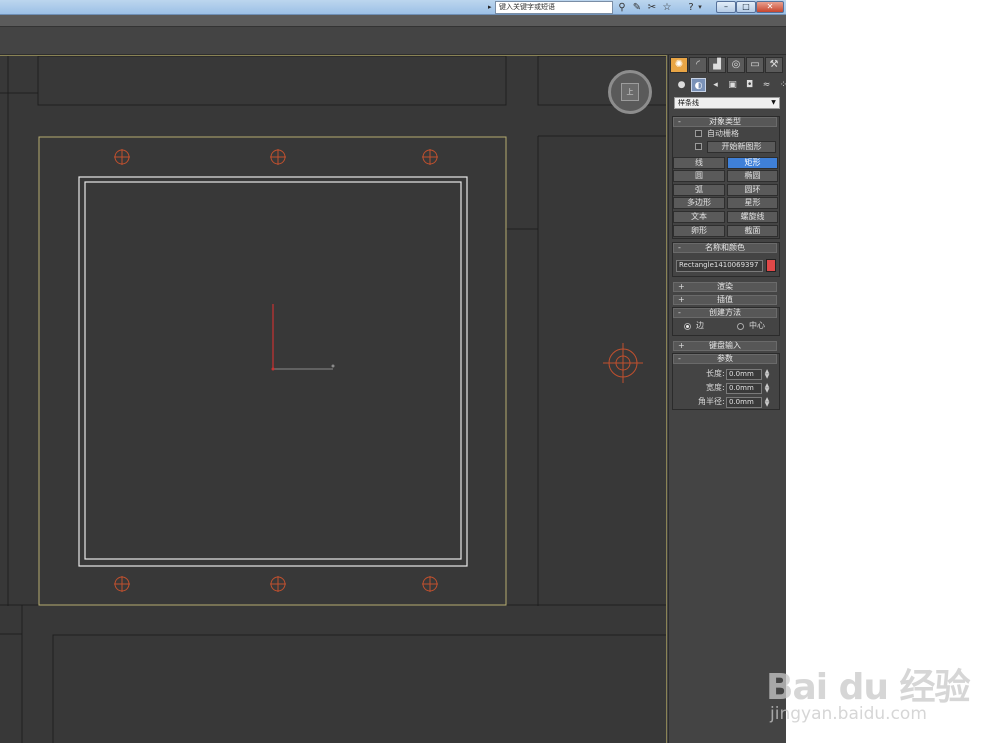 This screenshot has width=1000, height=743. Describe the element at coordinates (746, 7) in the screenshot. I see `maximize-button: □` at that location.